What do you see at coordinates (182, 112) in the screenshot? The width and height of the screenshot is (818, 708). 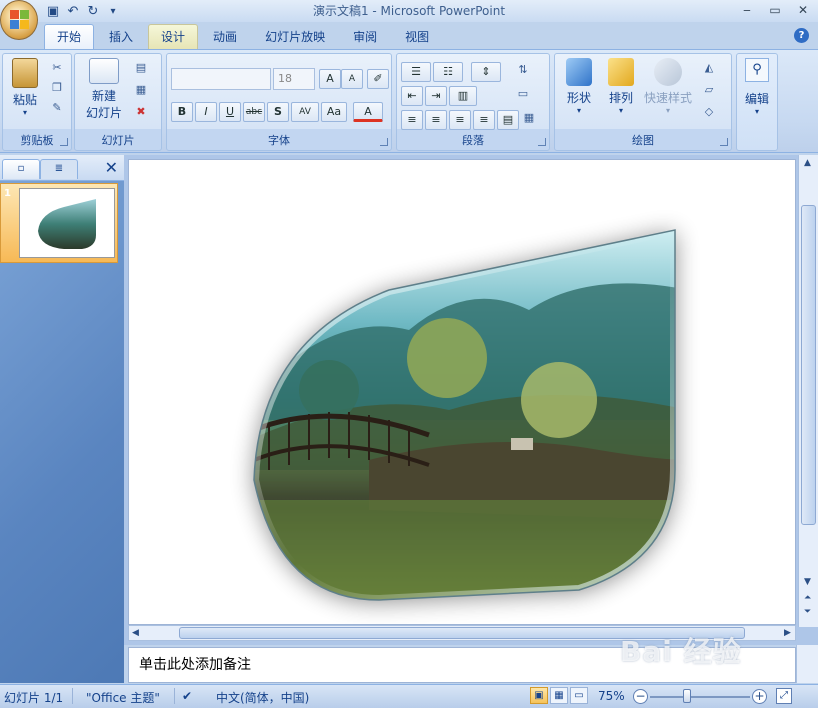 I see `bold-button: B` at bounding box center [182, 112].